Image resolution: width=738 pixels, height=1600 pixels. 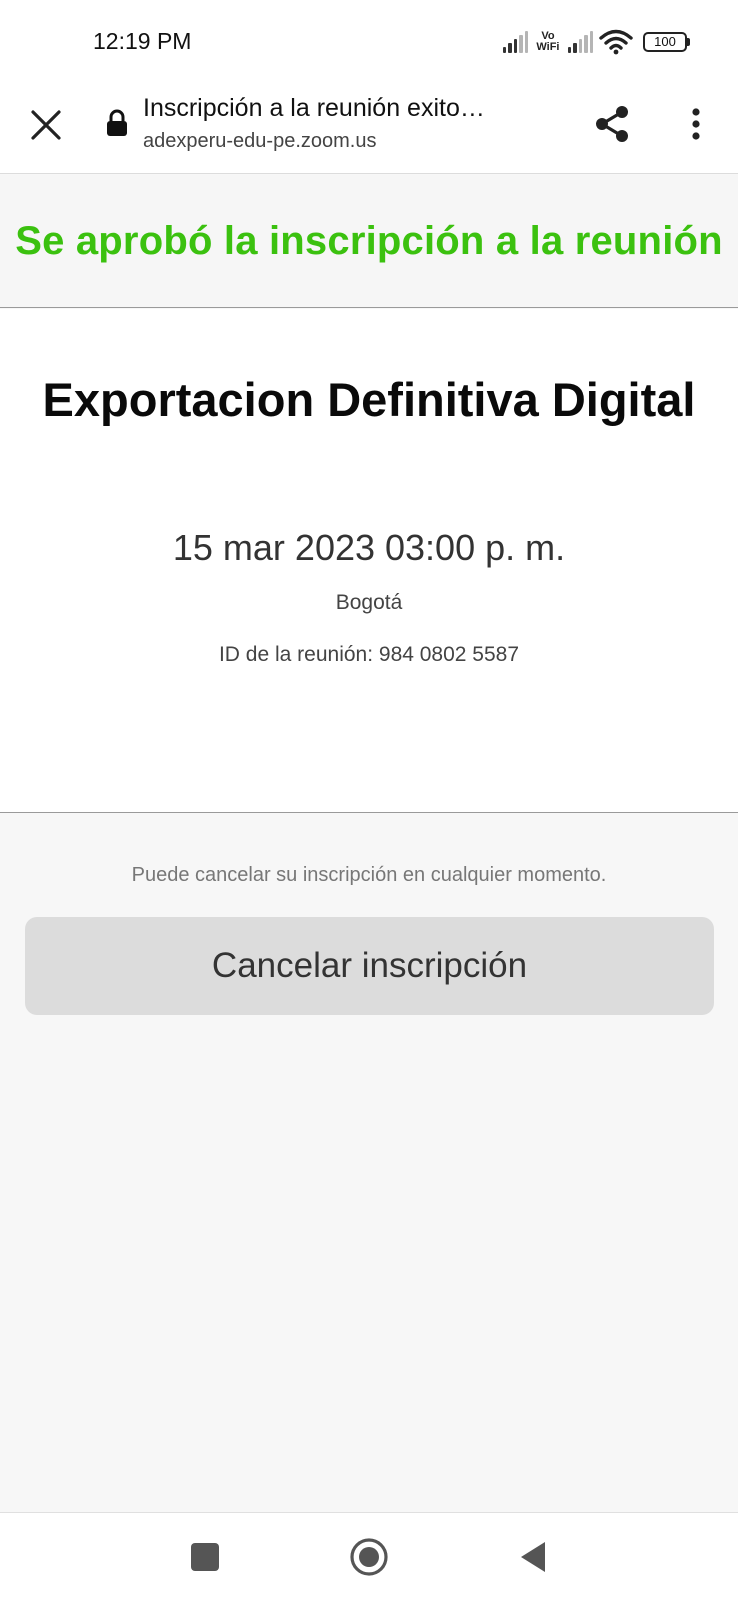 I want to click on meeting-id: ID de la reunión: 984 0802 5587, so click(x=369, y=654).